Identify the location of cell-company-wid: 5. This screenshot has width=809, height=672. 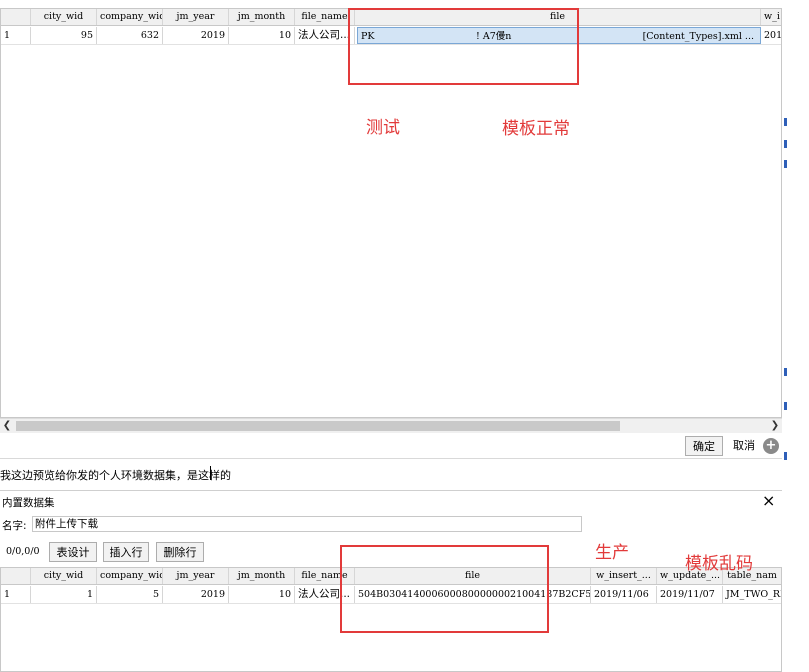
(130, 594).